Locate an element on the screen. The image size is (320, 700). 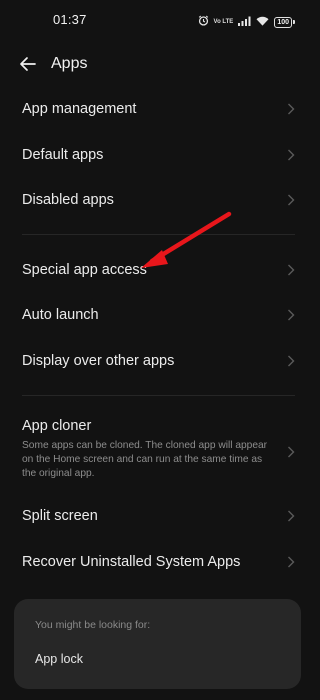
menu-item-recover-uninstalled-system-apps: Recover Uninstalled System Apps is located at coordinates (157, 562).